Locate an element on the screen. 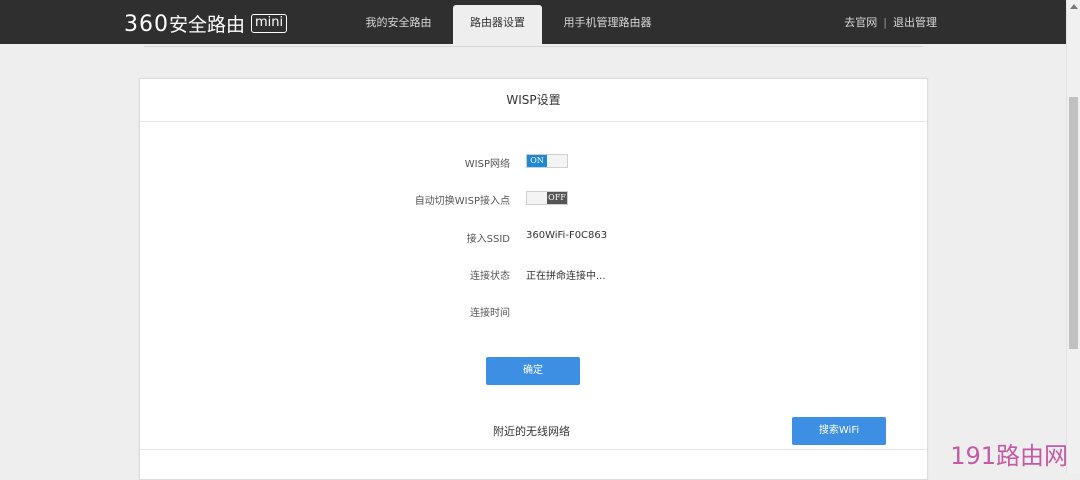  watermark-text: 191路由网 is located at coordinates (1009, 456).